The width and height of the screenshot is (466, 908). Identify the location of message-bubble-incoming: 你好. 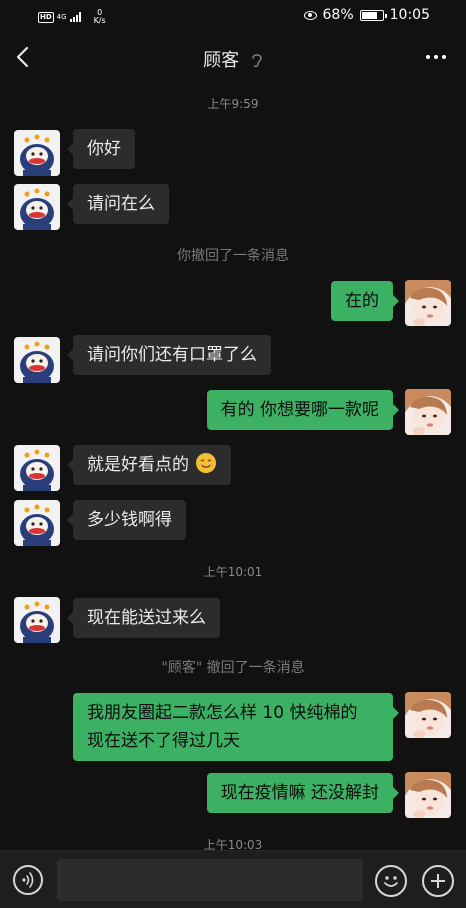
(101, 149).